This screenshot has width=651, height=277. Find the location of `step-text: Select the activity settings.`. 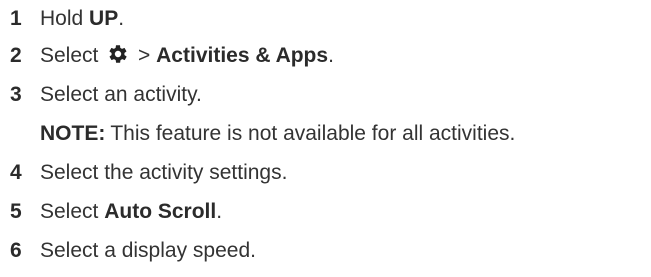

step-text: Select the activity settings. is located at coordinates (164, 172).